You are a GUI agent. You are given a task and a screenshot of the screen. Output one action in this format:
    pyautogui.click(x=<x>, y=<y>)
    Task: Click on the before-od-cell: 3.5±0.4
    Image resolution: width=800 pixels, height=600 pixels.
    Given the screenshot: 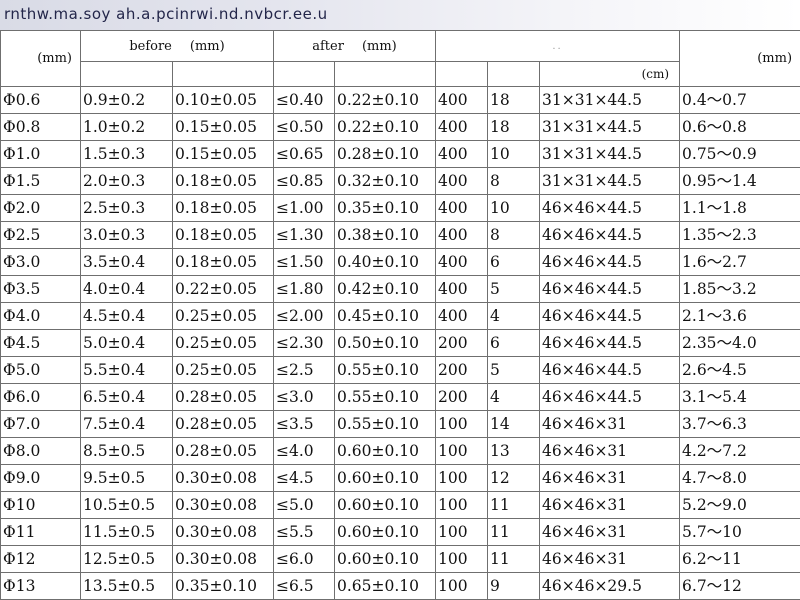 What is the action you would take?
    pyautogui.click(x=127, y=262)
    